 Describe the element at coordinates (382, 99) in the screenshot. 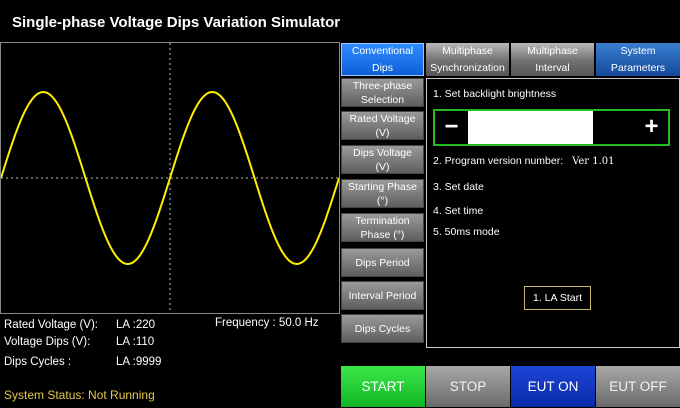

I see `button-label-line2: Selection` at that location.